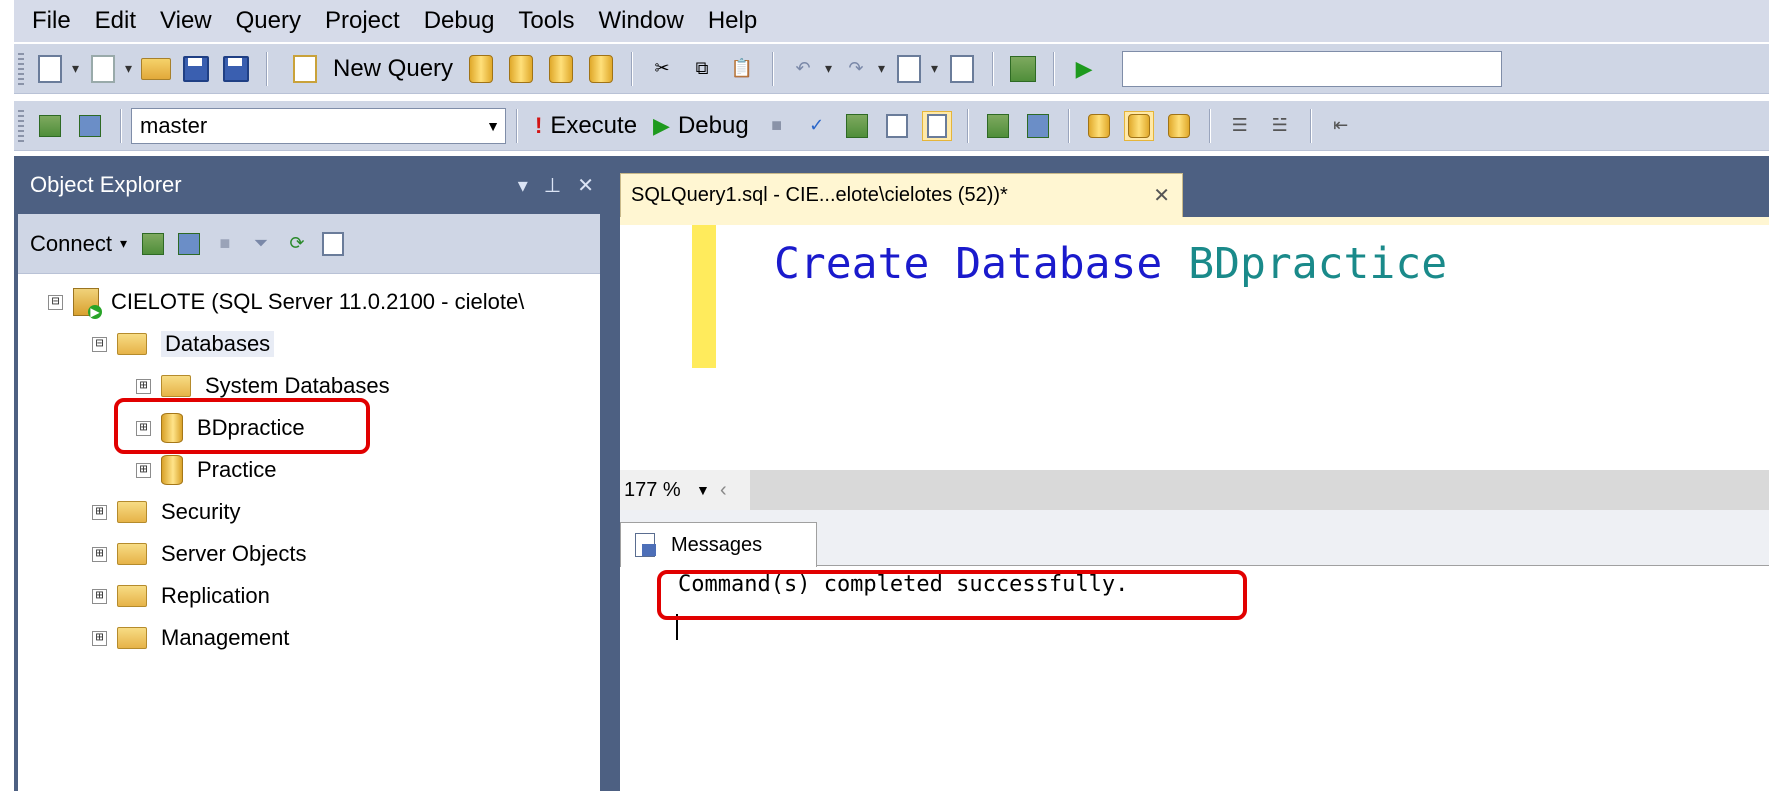 This screenshot has height=791, width=1769. What do you see at coordinates (189, 244) in the screenshot?
I see `disconnect-server-icon` at bounding box center [189, 244].